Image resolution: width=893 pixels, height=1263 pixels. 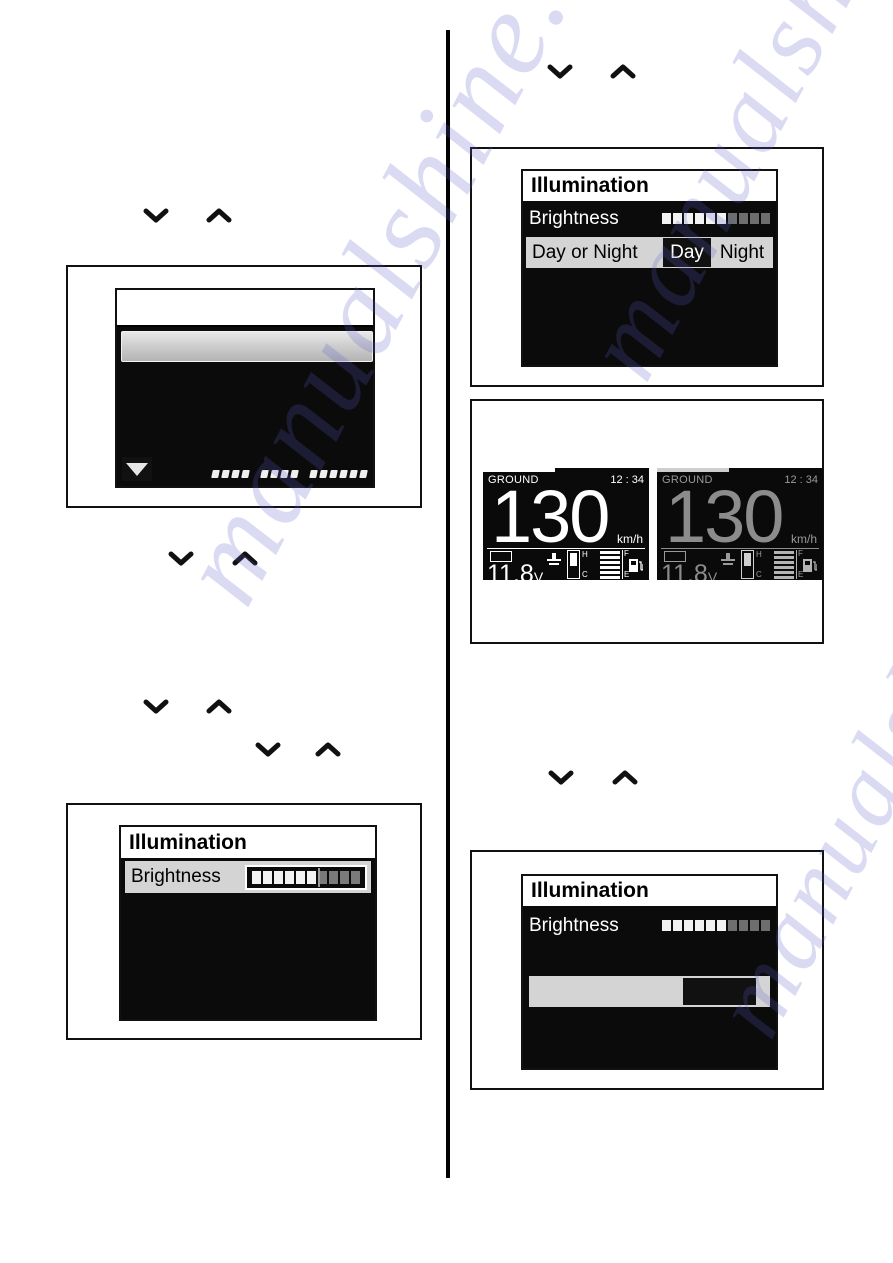 What do you see at coordinates (289, 474) in the screenshot?
I see `status-text-redacted` at bounding box center [289, 474].